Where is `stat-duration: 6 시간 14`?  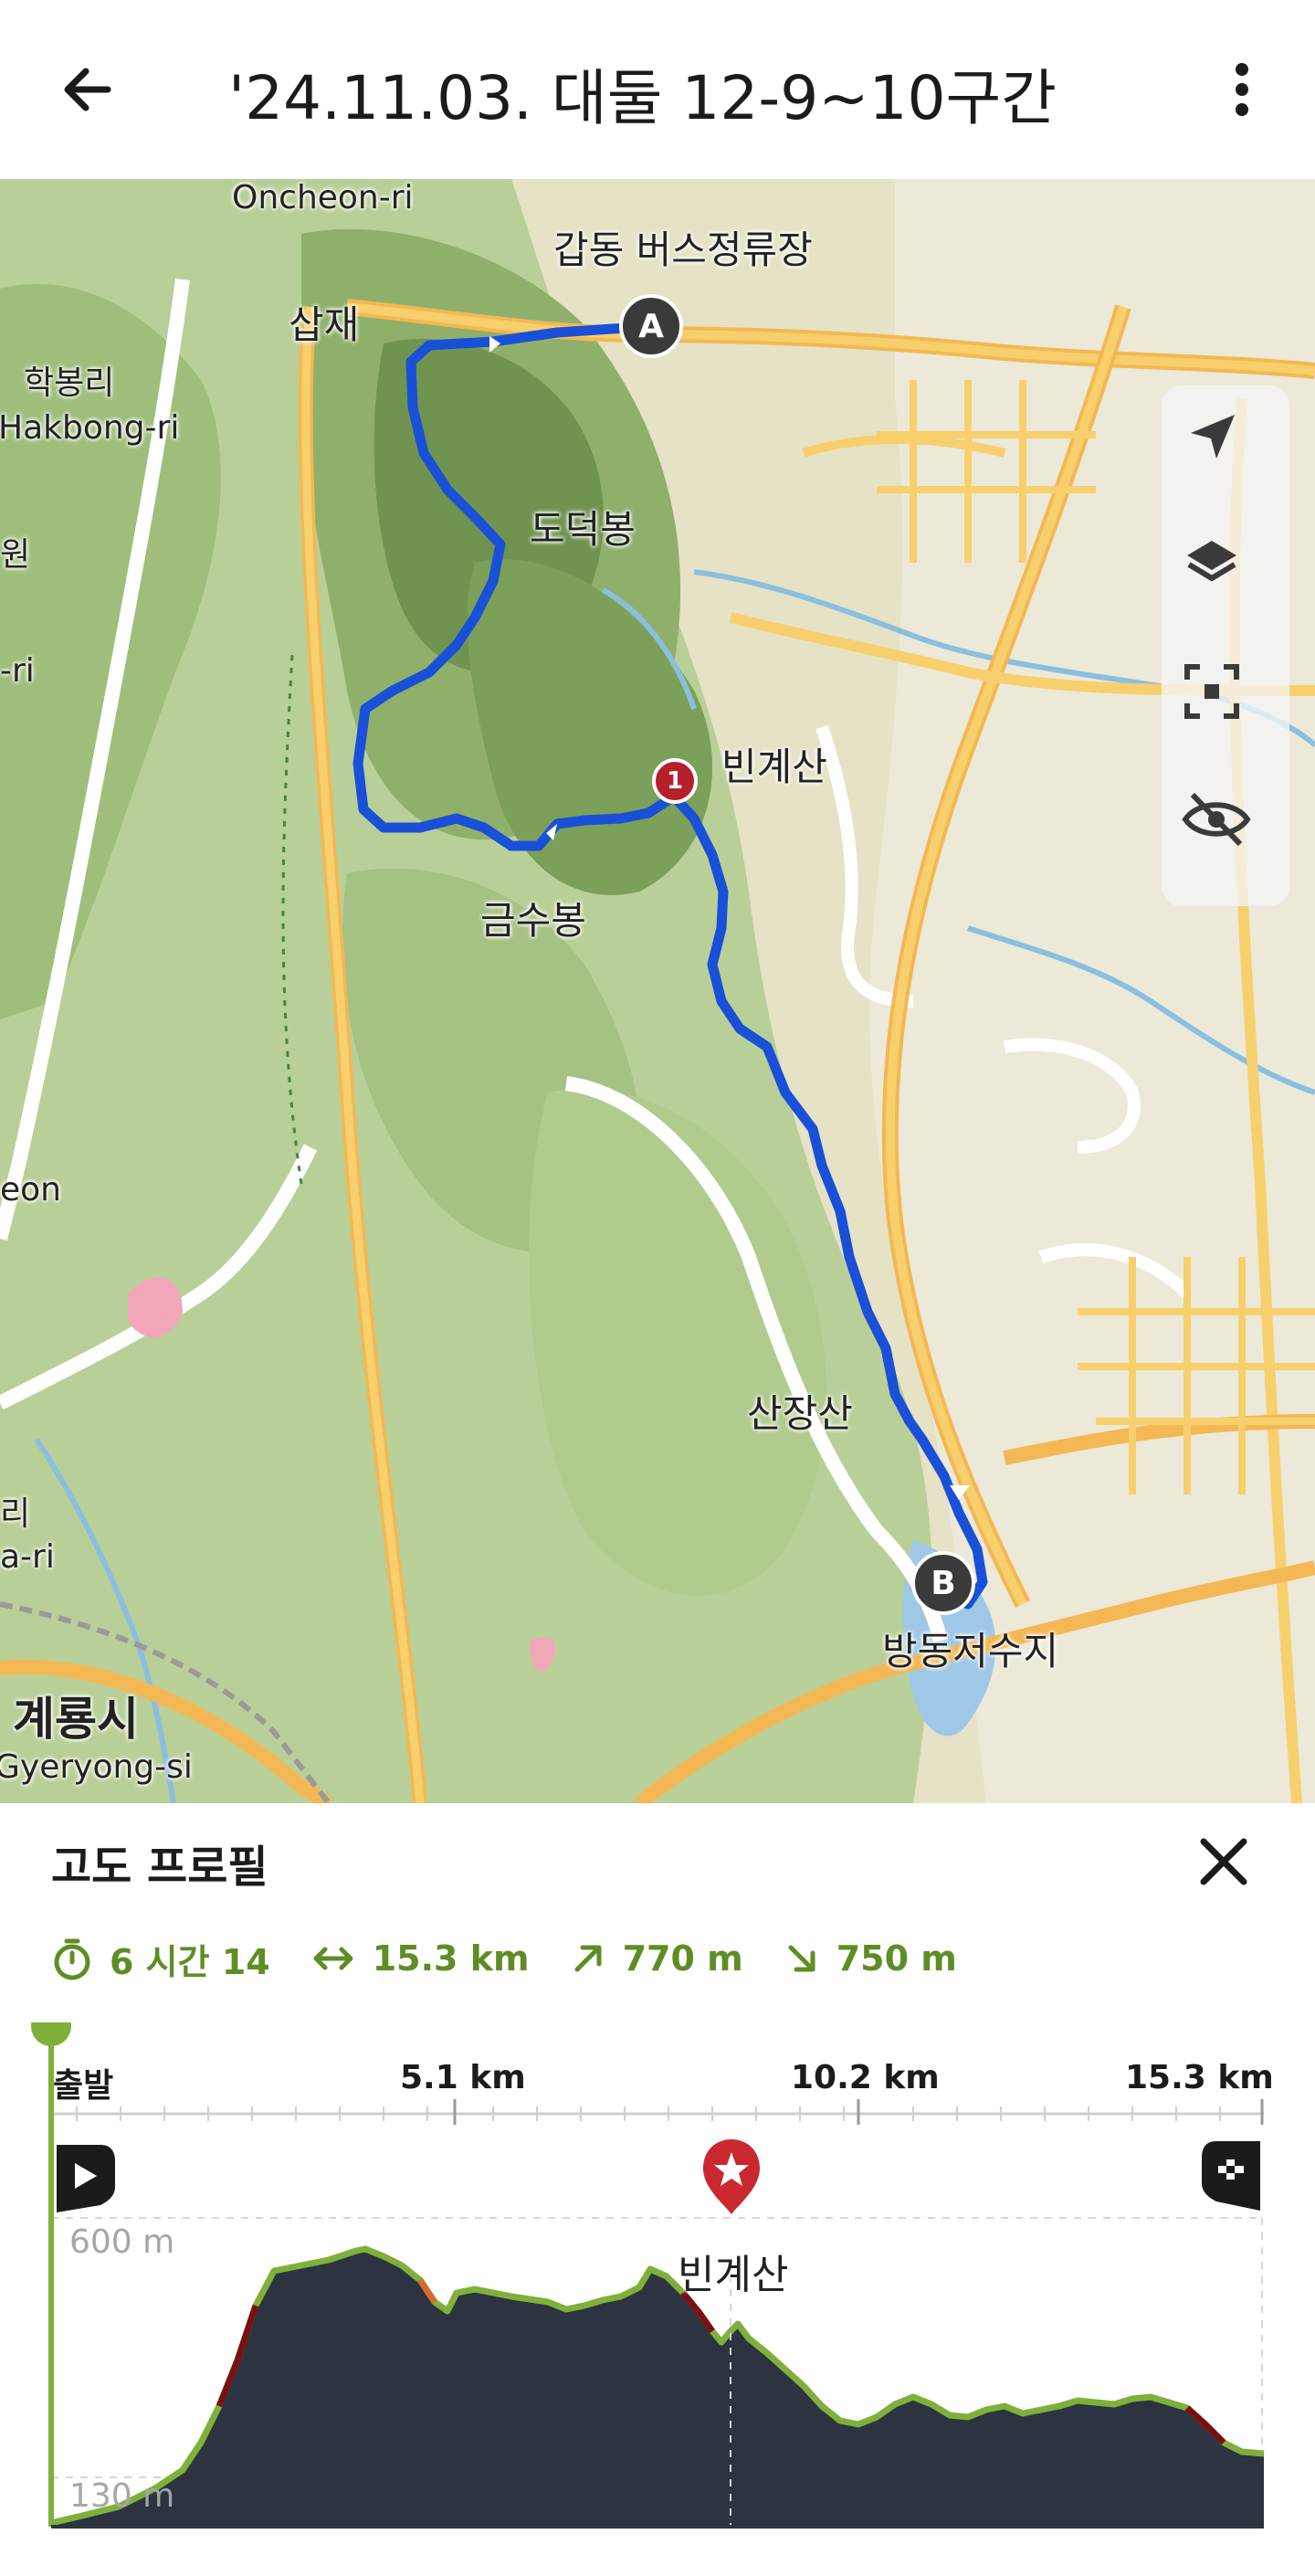 stat-duration: 6 시간 14 is located at coordinates (160, 1959).